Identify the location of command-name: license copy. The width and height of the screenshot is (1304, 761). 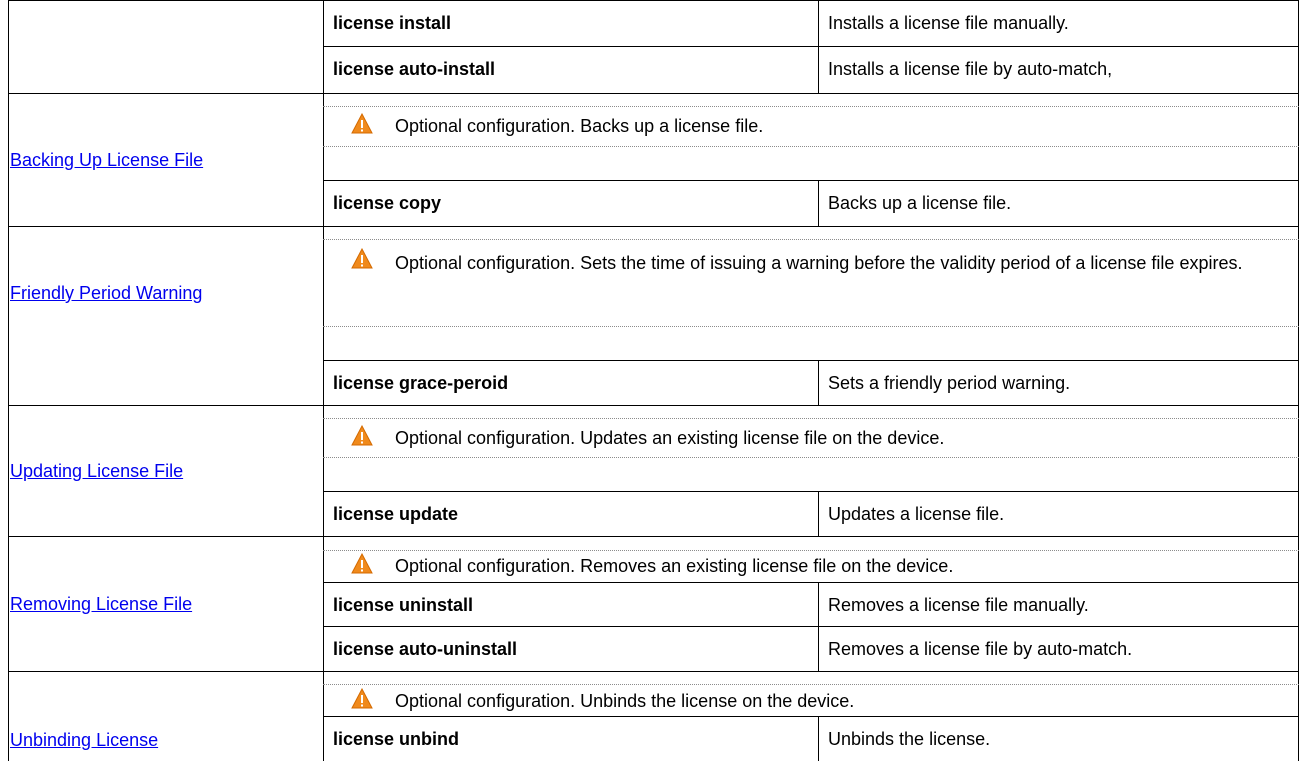
(387, 203).